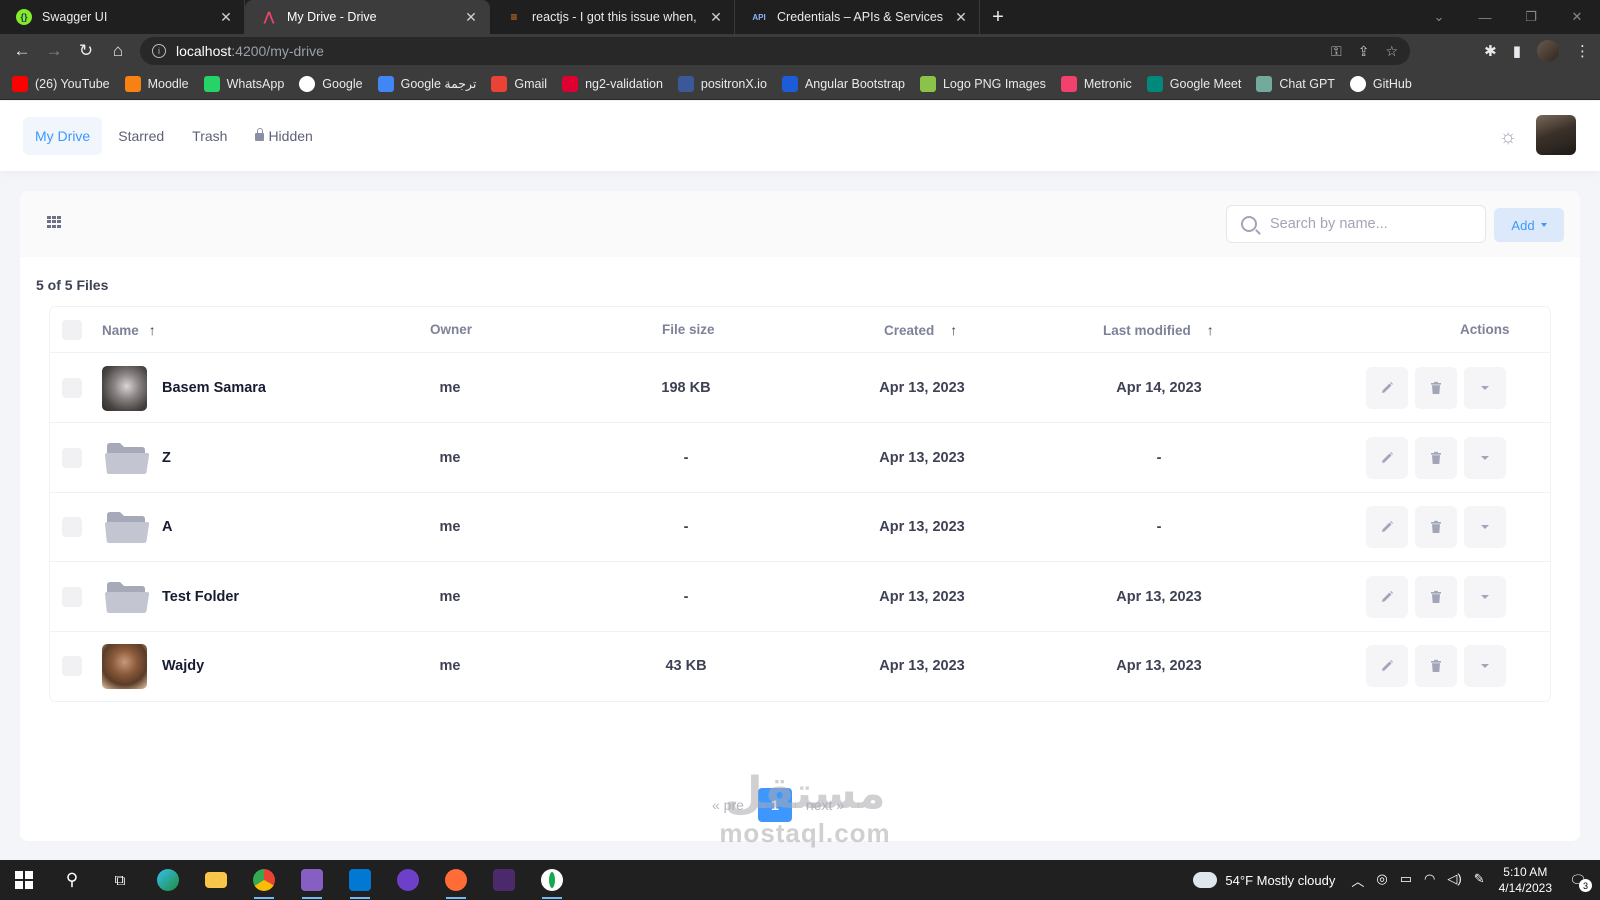  Describe the element at coordinates (1485, 17) in the screenshot. I see `minimize-button: —` at that location.